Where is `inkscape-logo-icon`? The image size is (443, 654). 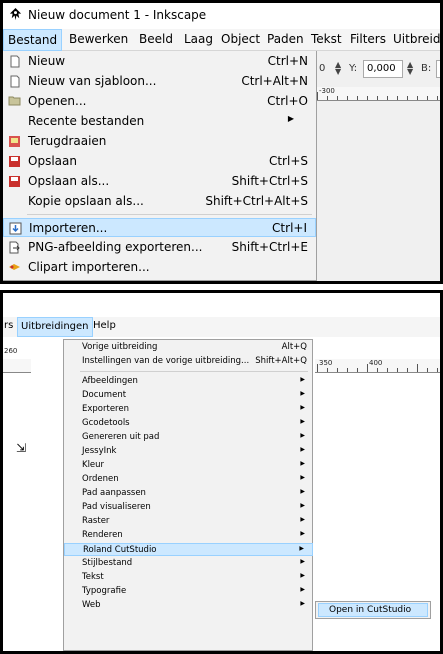
inkscape-logo-icon is located at coordinates (15, 14).